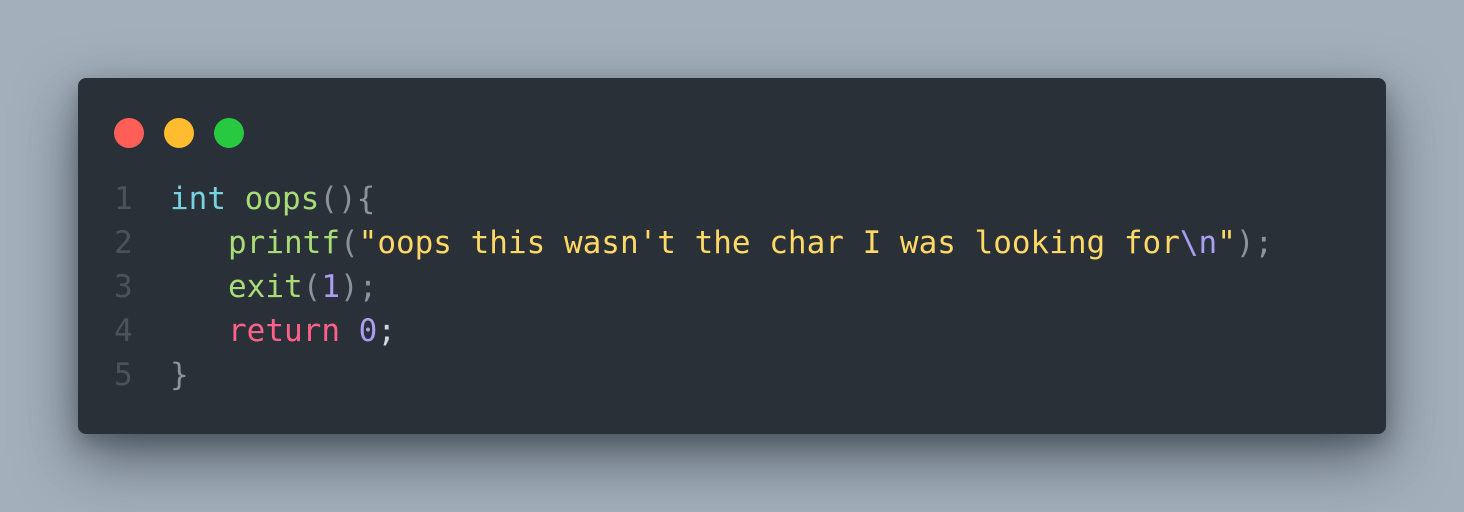 The image size is (1464, 512). Describe the element at coordinates (265, 287) in the screenshot. I see `function-token: exit` at that location.